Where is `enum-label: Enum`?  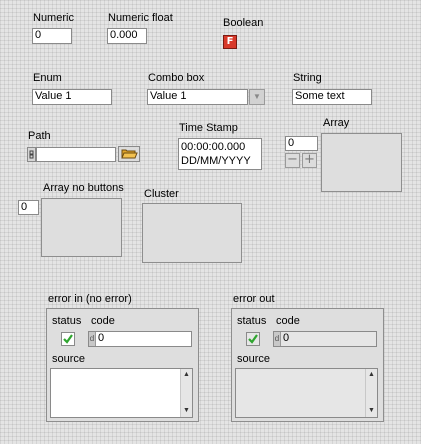 enum-label: Enum is located at coordinates (47, 78).